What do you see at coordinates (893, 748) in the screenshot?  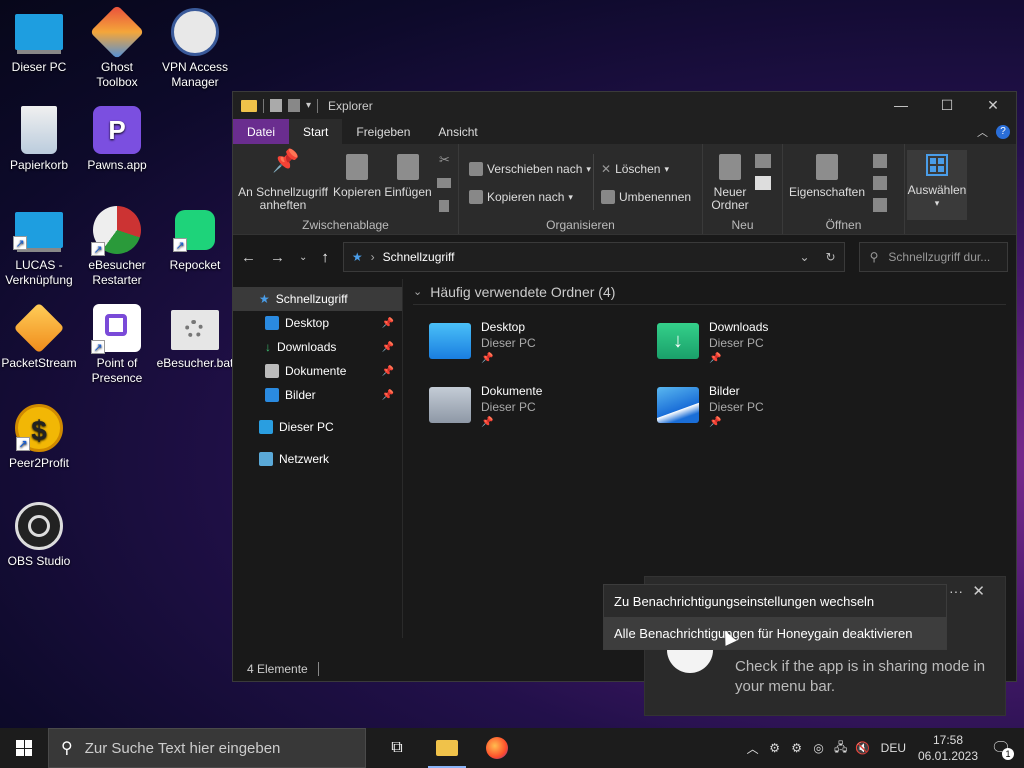 I see `language-indicator: DEU` at bounding box center [893, 748].